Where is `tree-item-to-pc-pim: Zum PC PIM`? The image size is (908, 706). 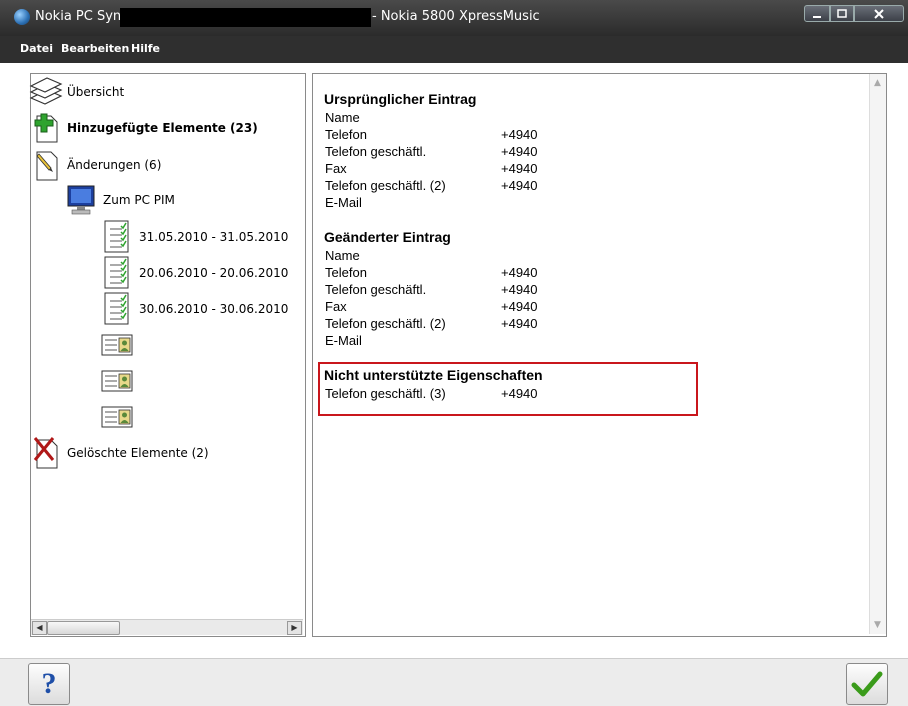 tree-item-to-pc-pim: Zum PC PIM is located at coordinates (120, 200).